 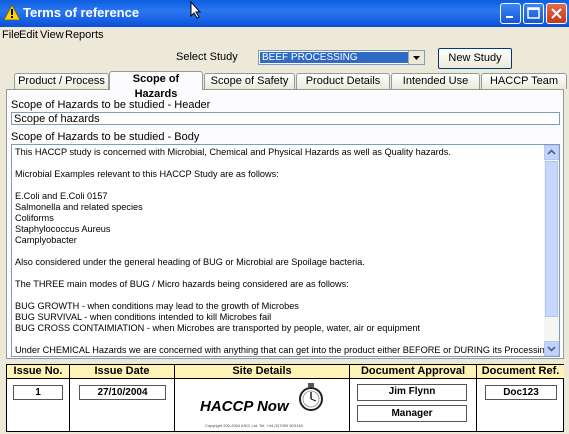 What do you see at coordinates (284, 13) in the screenshot?
I see `title-bar: Terms of reference` at bounding box center [284, 13].